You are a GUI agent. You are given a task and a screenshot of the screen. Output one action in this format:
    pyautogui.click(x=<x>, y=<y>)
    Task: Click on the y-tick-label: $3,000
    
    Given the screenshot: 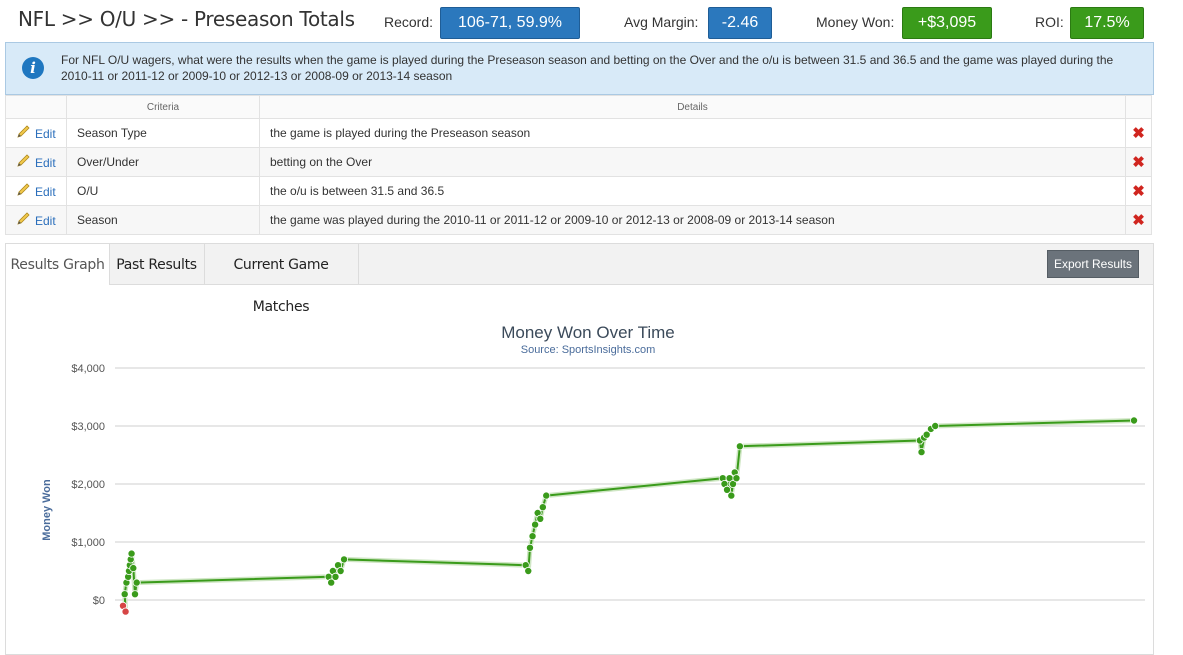 What is the action you would take?
    pyautogui.click(x=88, y=427)
    